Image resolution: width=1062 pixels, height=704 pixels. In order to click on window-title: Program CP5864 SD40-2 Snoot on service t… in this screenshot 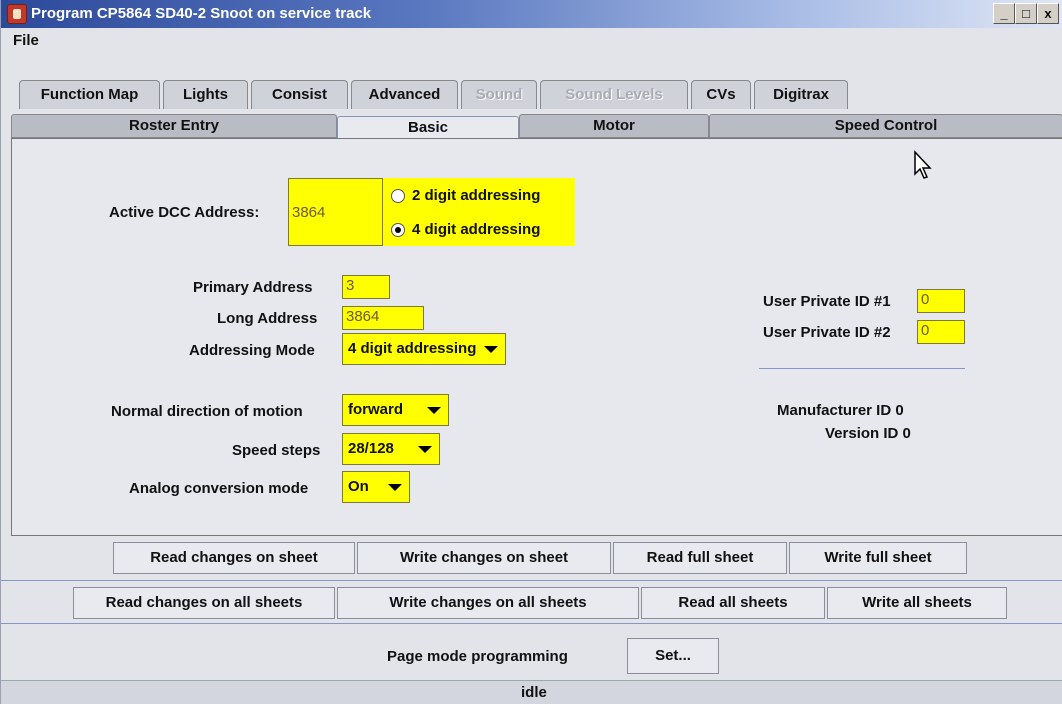, I will do `click(201, 13)`.